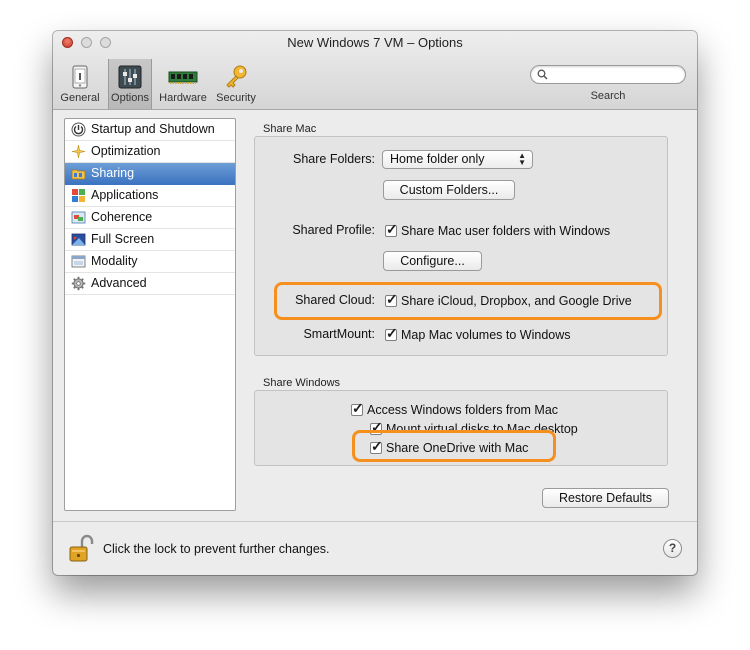 This screenshot has width=750, height=650. What do you see at coordinates (522, 159) in the screenshot?
I see `popup-arrows-icon: ▲ ▼` at bounding box center [522, 159].